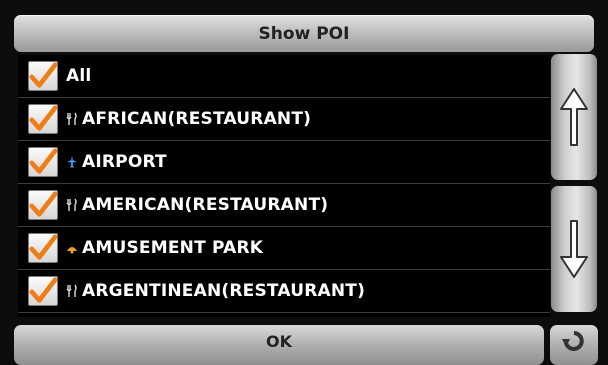 The image size is (608, 365). Describe the element at coordinates (573, 341) in the screenshot. I see `back-icon` at that location.